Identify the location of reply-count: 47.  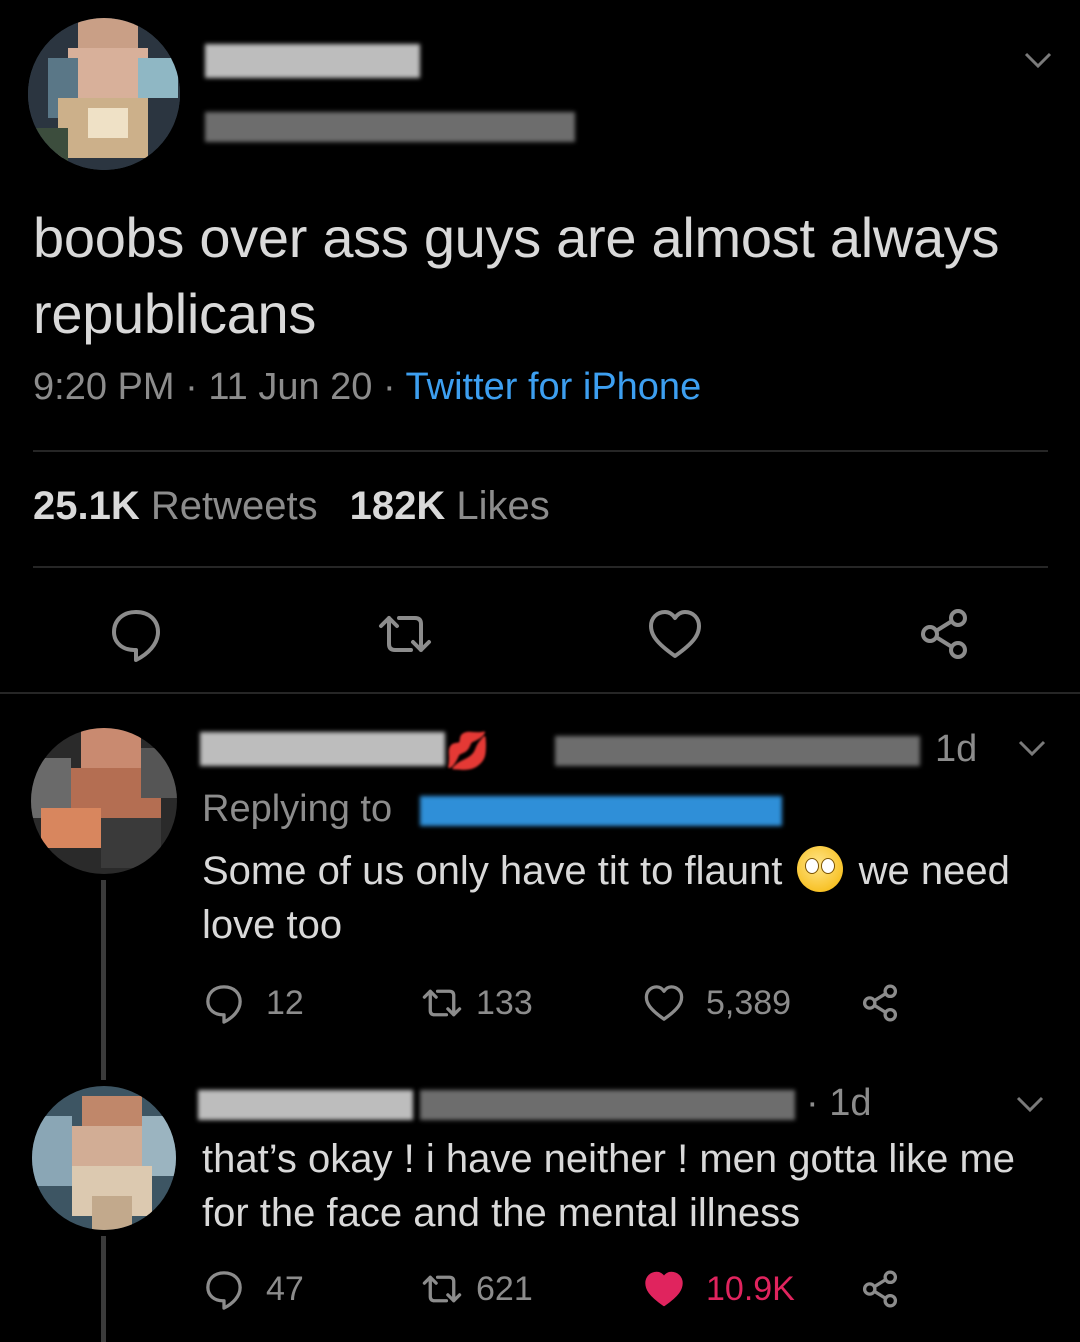
(285, 1288).